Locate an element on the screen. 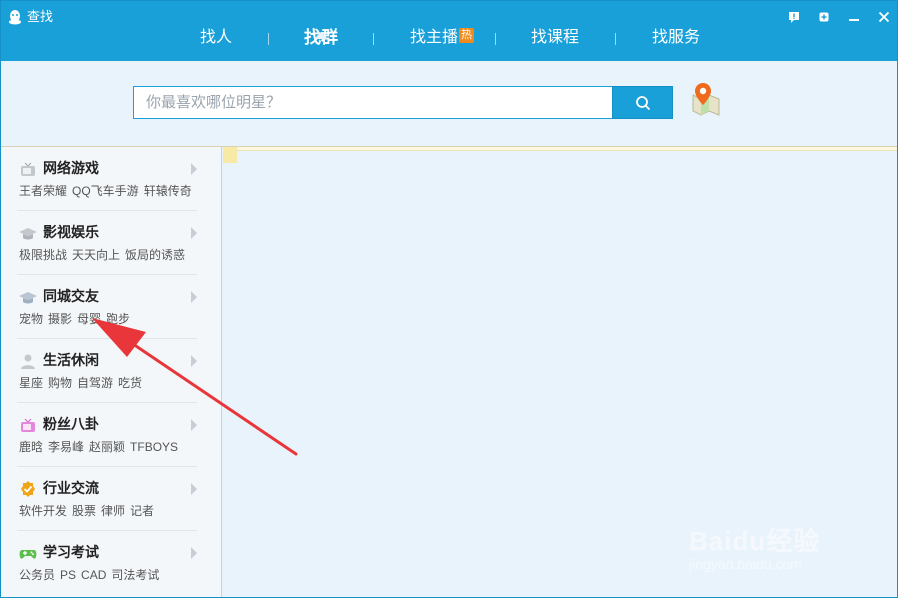 Image resolution: width=898 pixels, height=598 pixels. search-button is located at coordinates (642, 102).